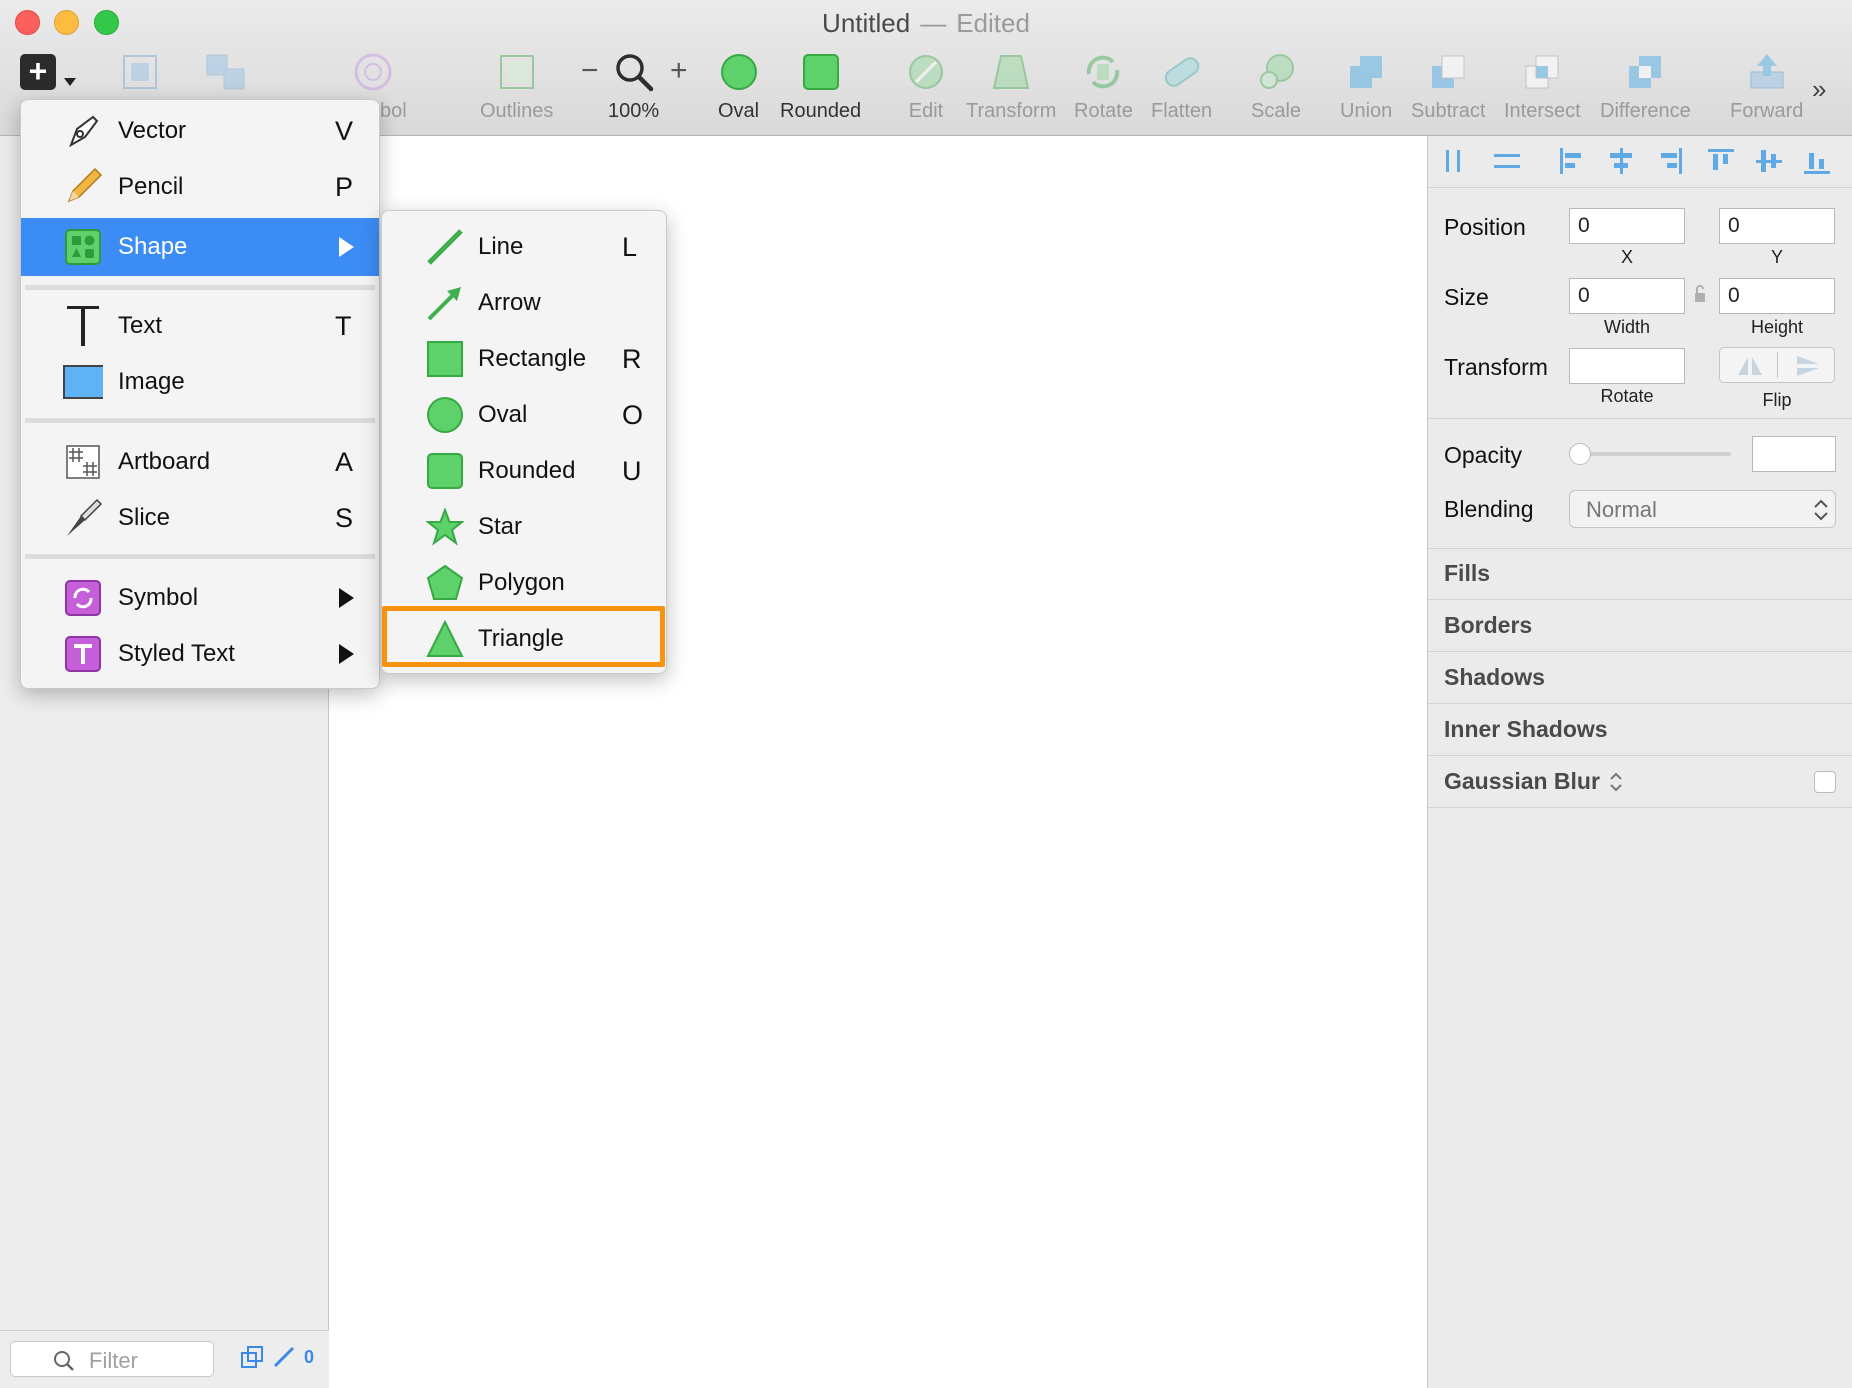 The image size is (1852, 1388). Describe the element at coordinates (524, 247) in the screenshot. I see `submenu-item-line: Line L` at that location.